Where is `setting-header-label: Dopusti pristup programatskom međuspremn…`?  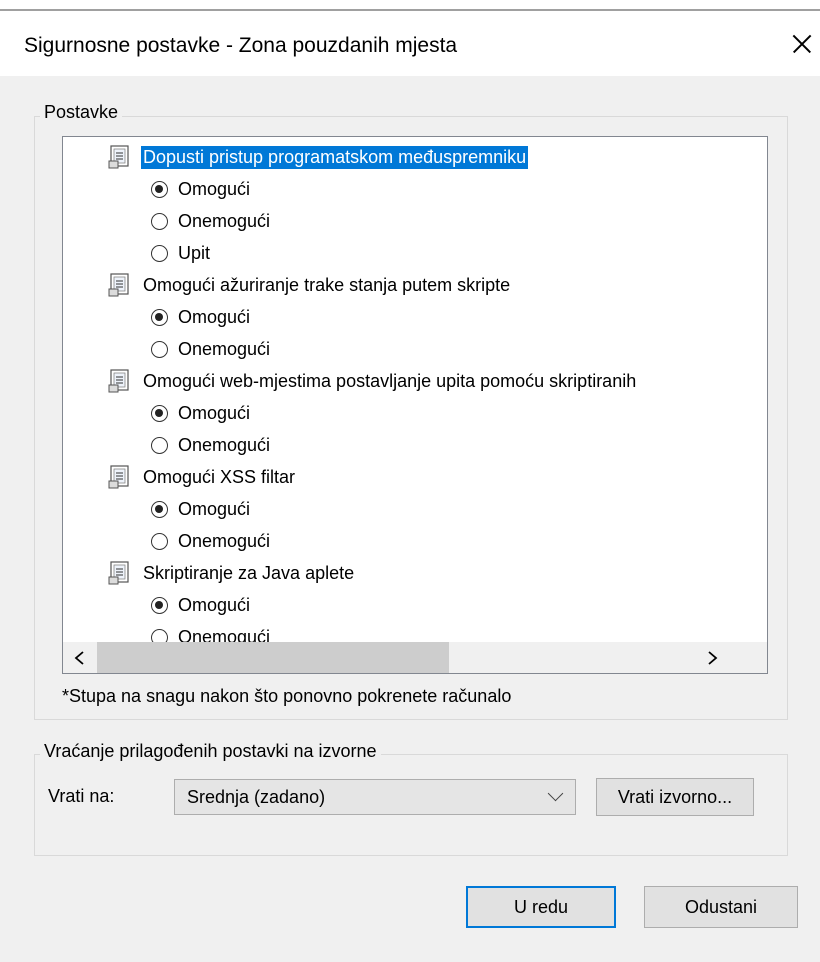
setting-header-label: Dopusti pristup programatskom međuspremn… is located at coordinates (335, 157).